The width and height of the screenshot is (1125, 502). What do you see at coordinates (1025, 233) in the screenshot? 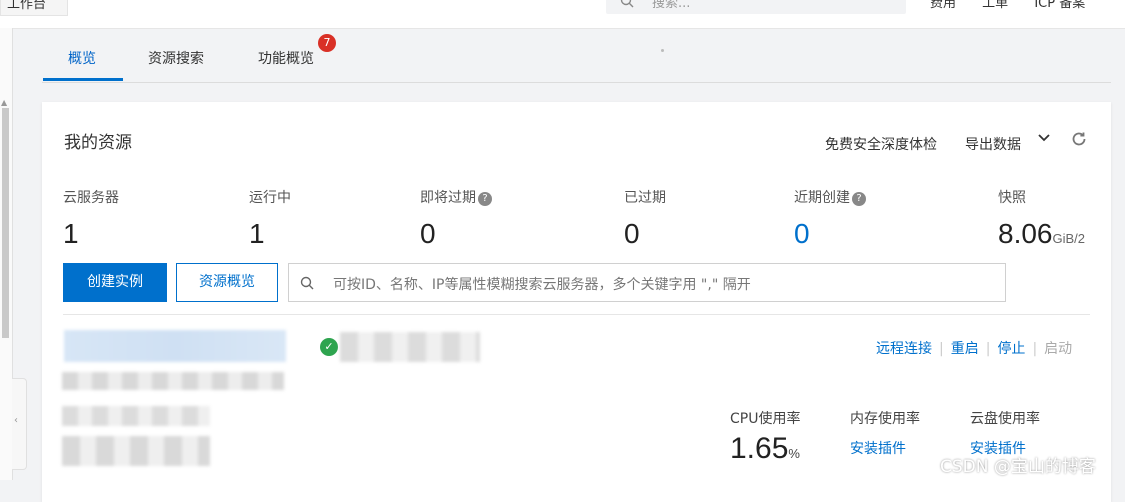
I see `snapshot-number: 8.06` at bounding box center [1025, 233].